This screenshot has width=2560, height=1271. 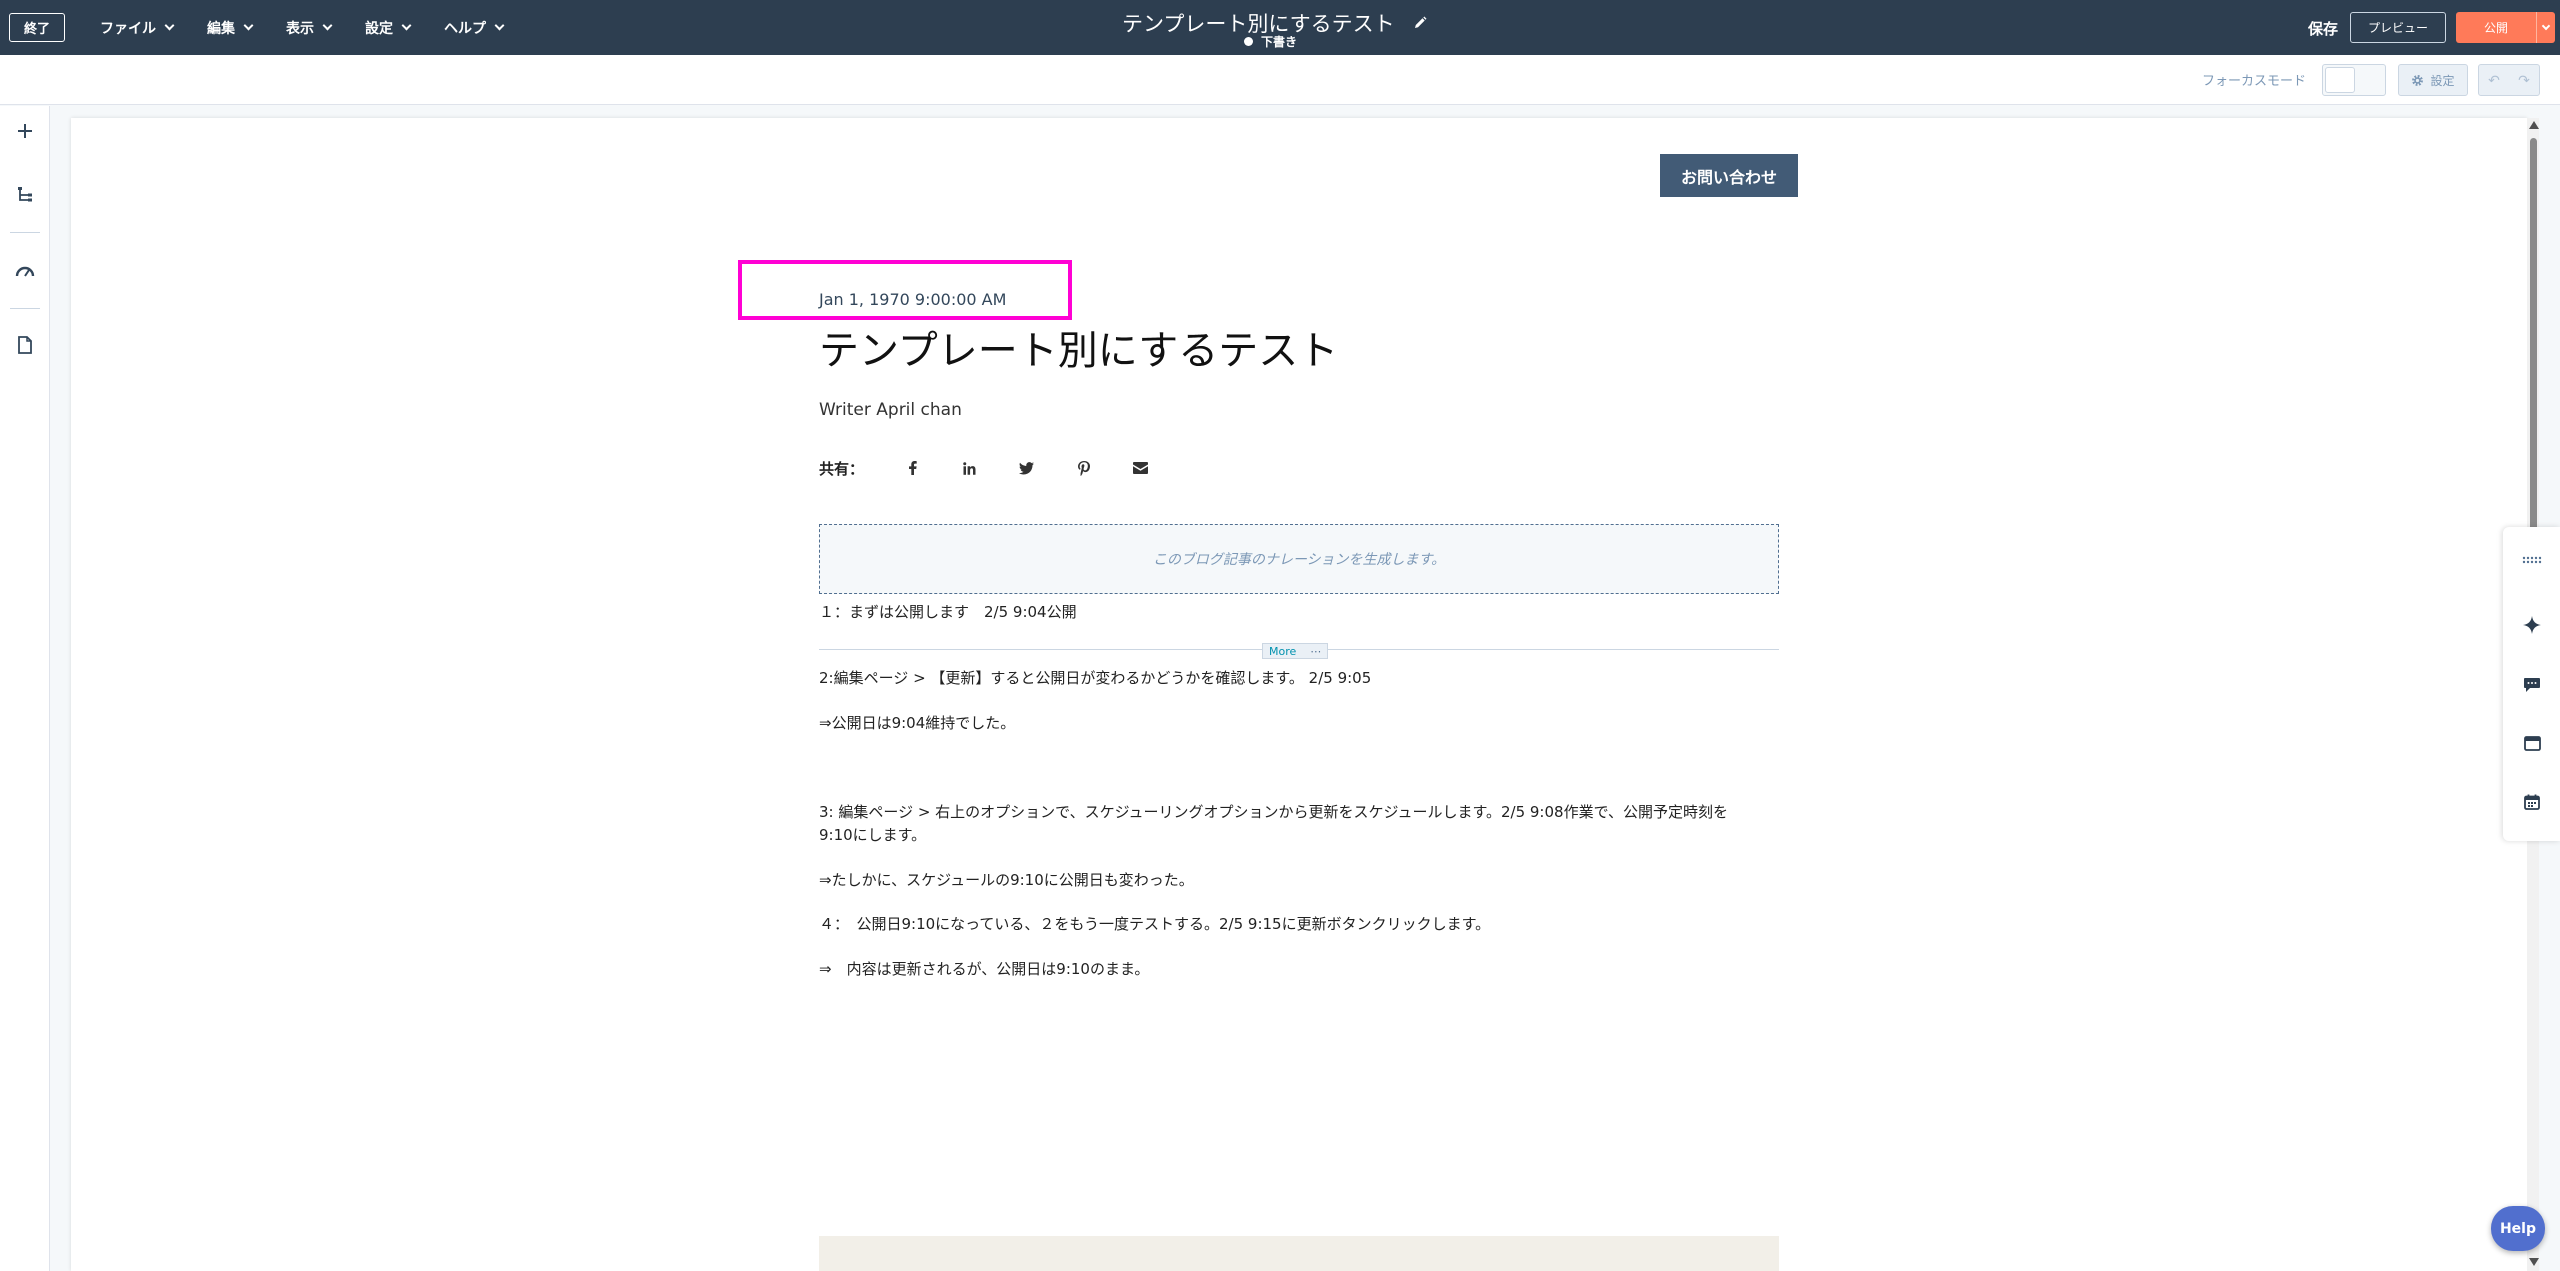 I want to click on draft-status: 下書き, so click(x=1270, y=41).